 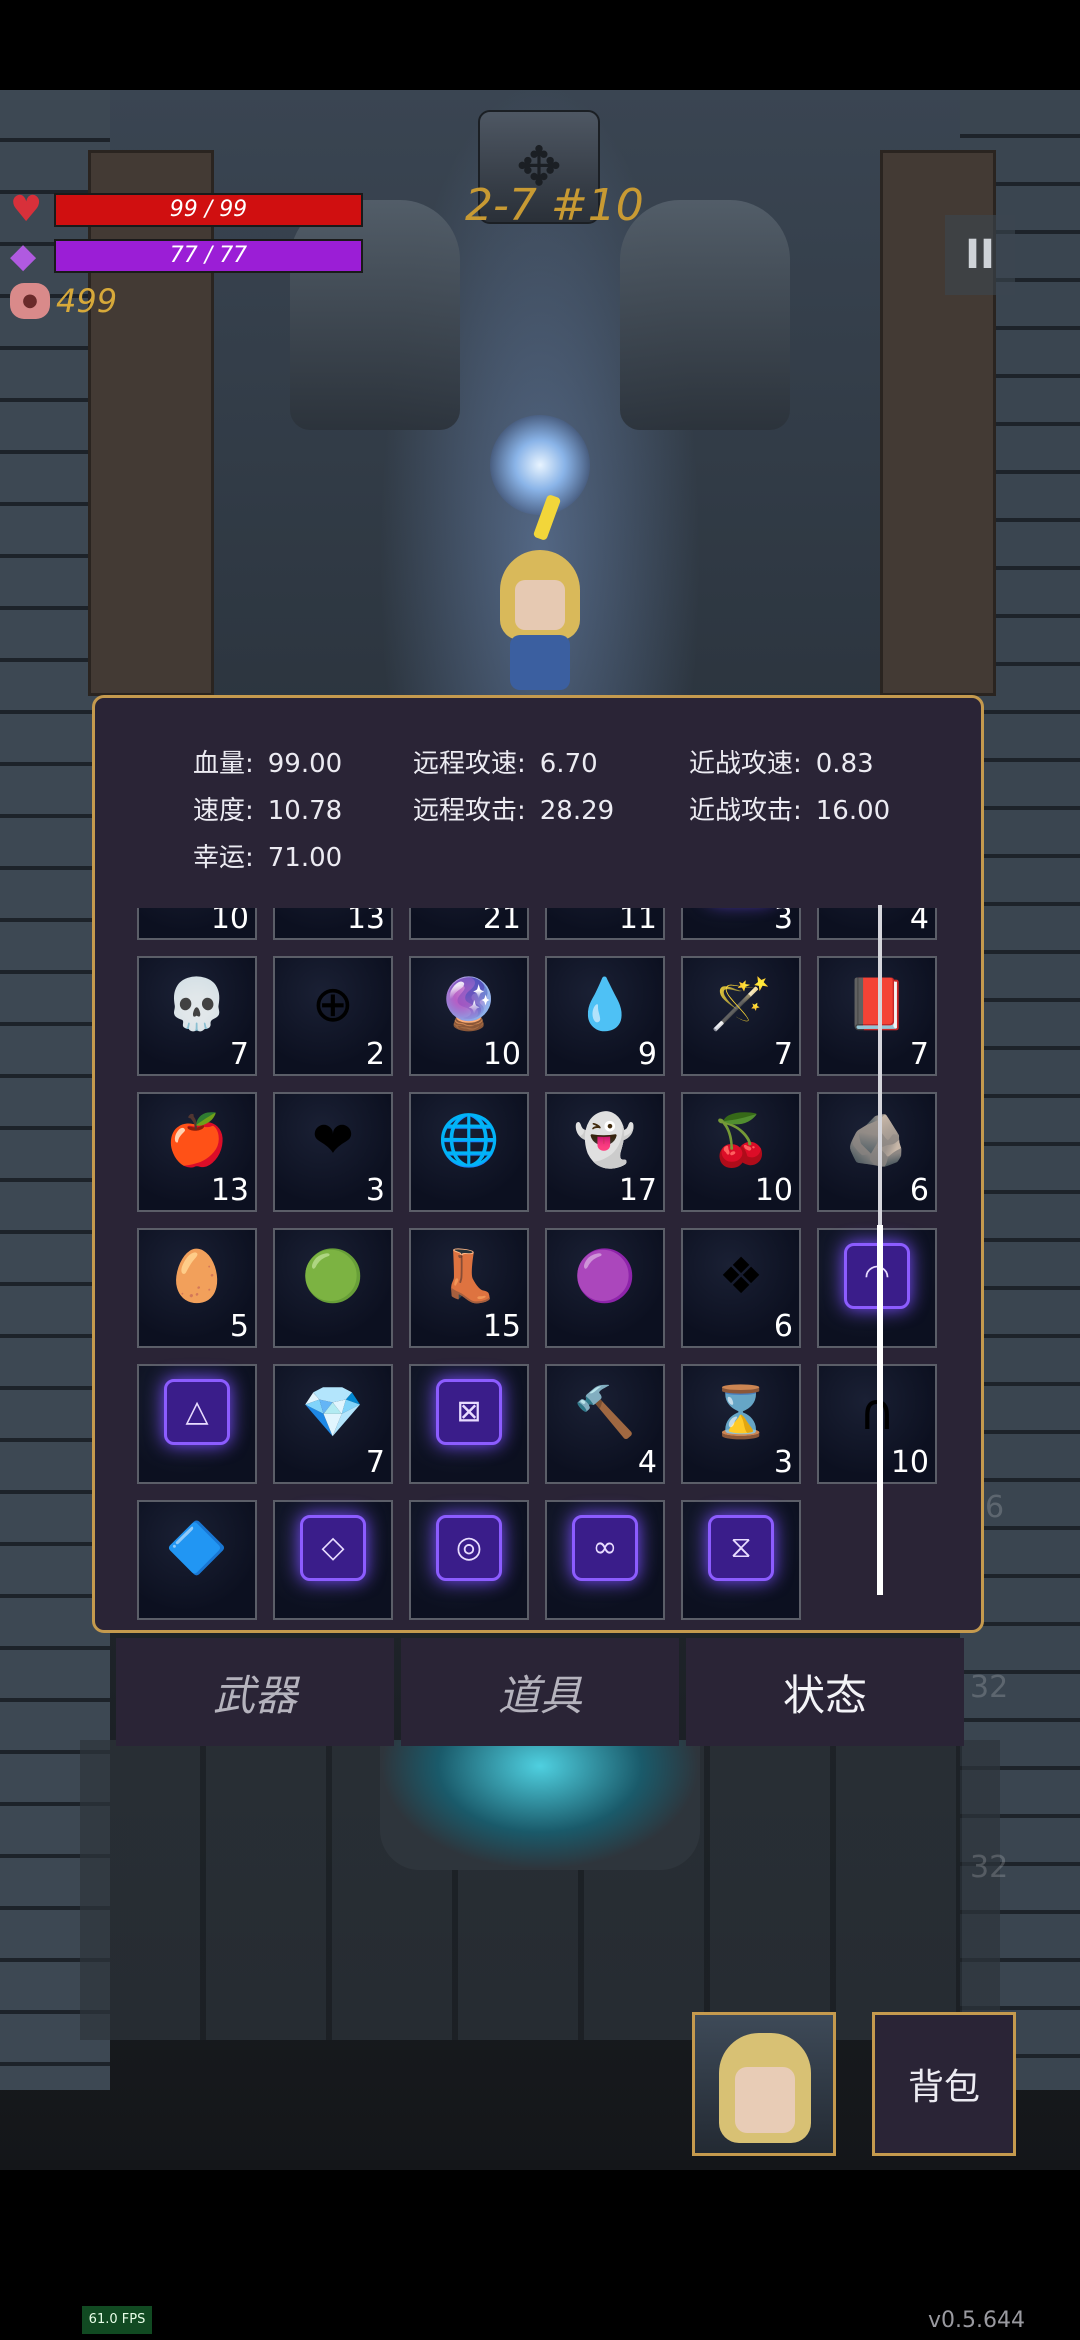 I want to click on rune-icon: ◇, so click(x=333, y=1548).